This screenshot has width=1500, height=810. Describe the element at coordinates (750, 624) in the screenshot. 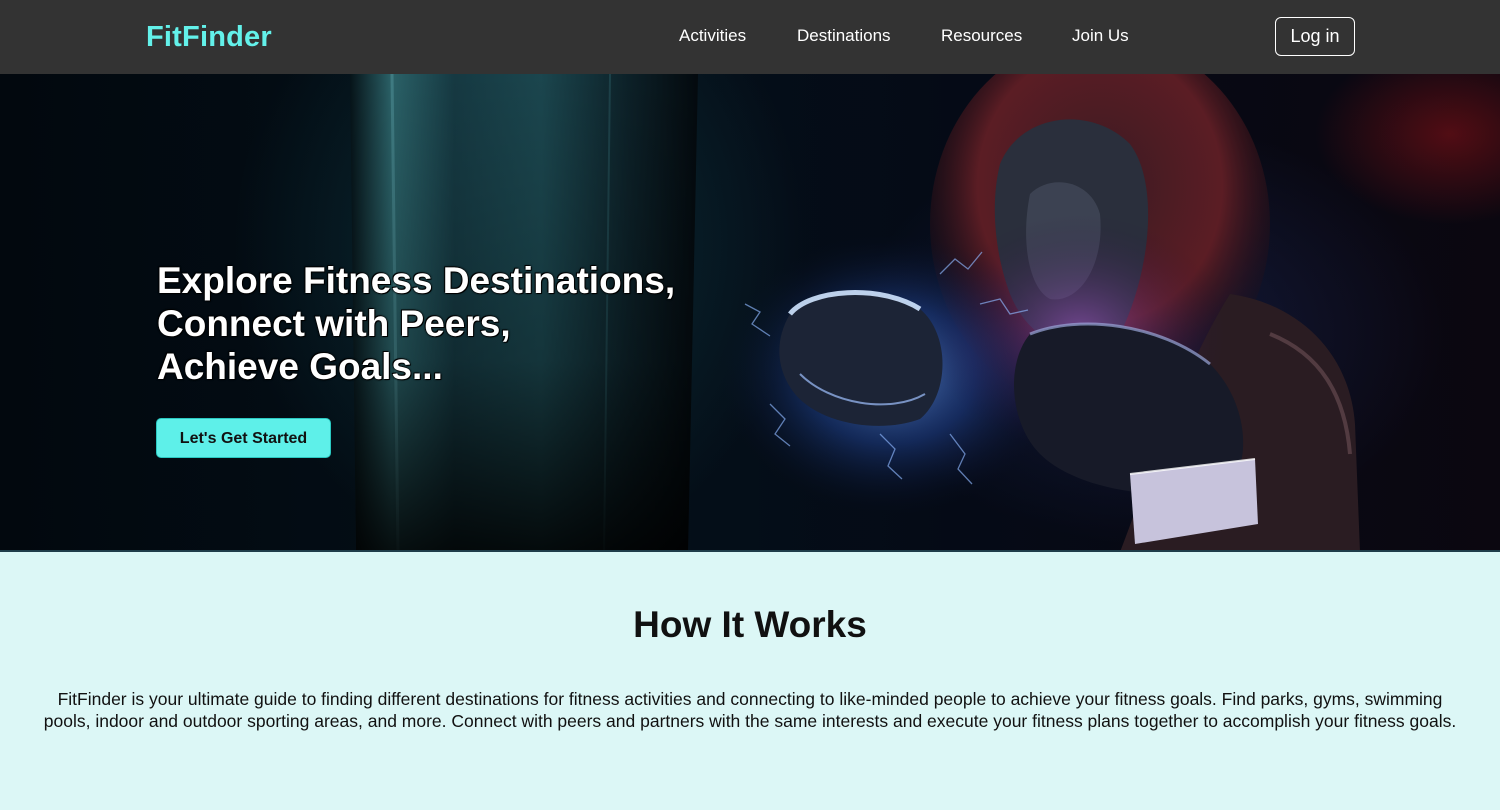

I see `how-it-works-title: How It Works` at that location.